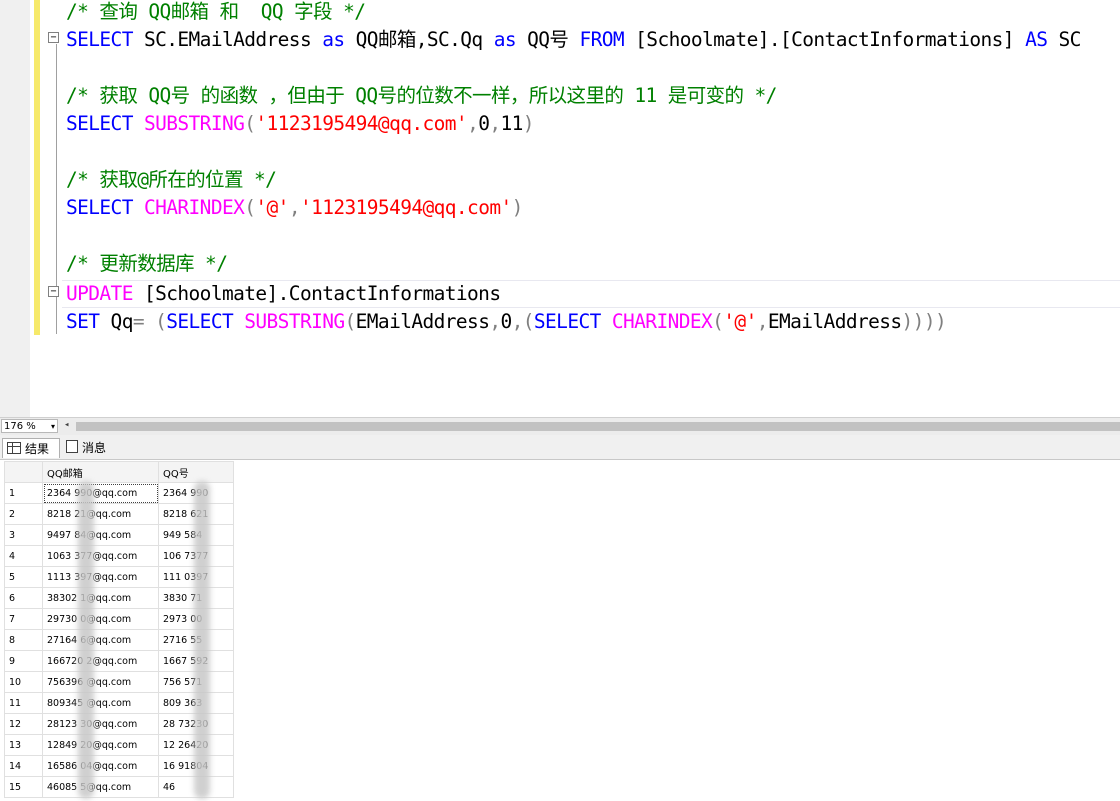  I want to click on code-token: QQ邮箱,SC.Qq, so click(419, 39).